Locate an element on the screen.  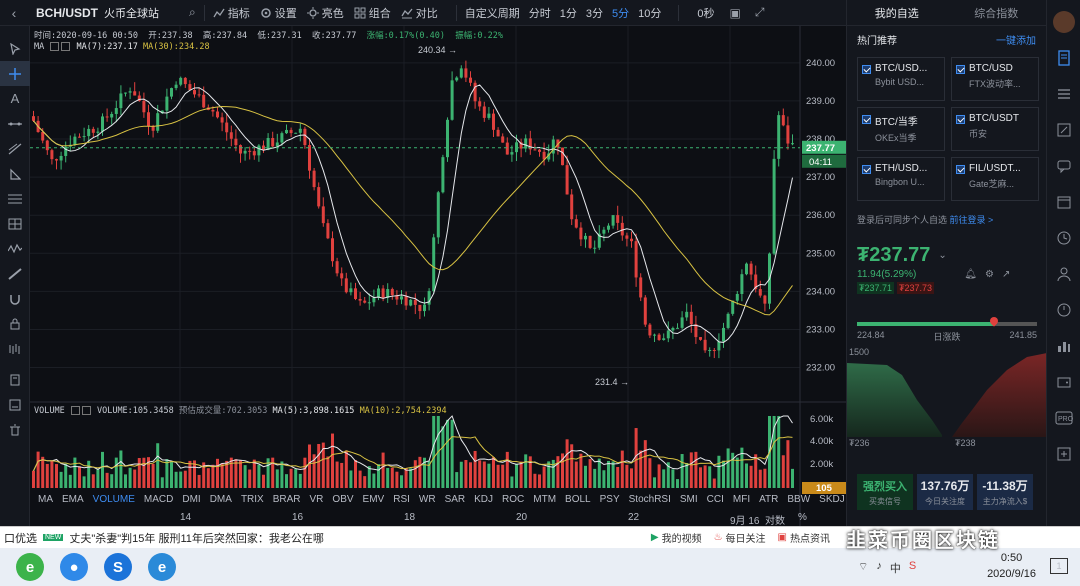
attention-button: 137.76万 今日关注度 is located at coordinates (945, 492).